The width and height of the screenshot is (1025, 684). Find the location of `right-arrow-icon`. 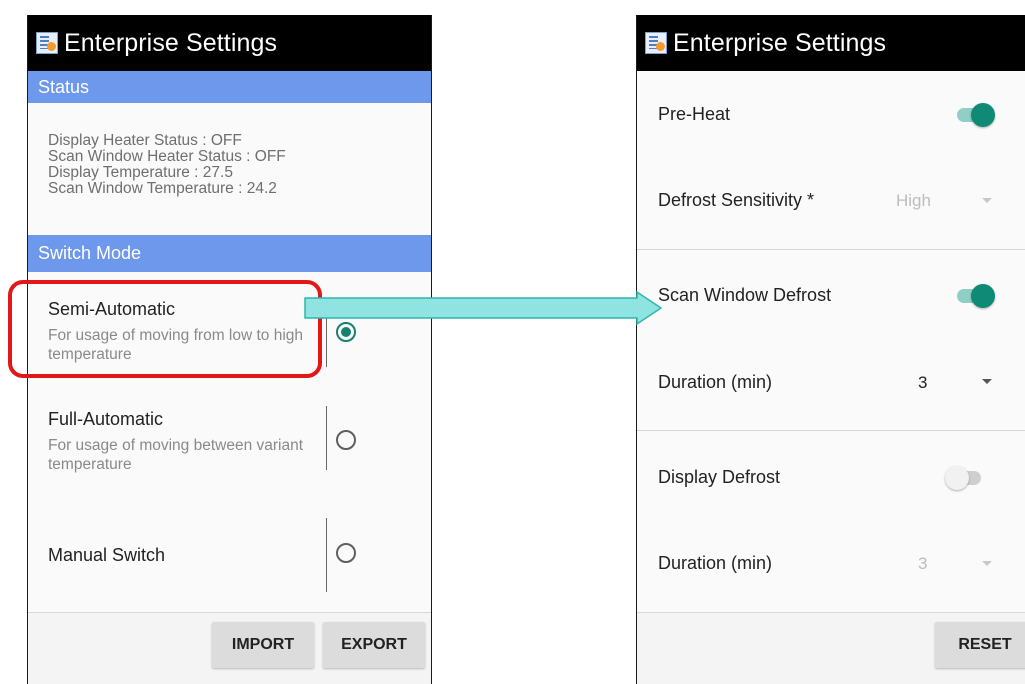

right-arrow-icon is located at coordinates (483, 308).